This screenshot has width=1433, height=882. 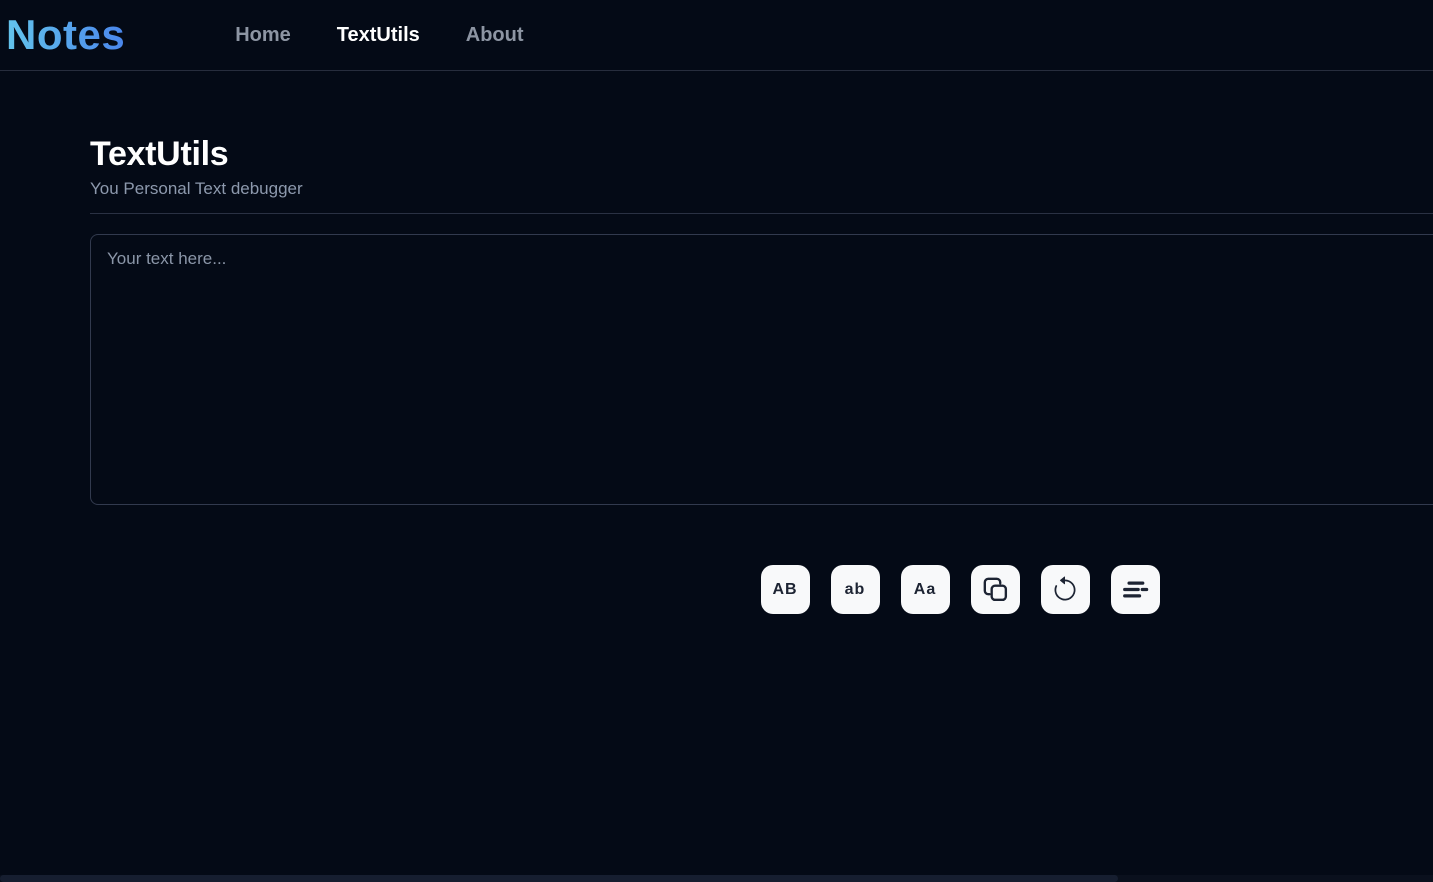 What do you see at coordinates (761, 214) in the screenshot?
I see `divider` at bounding box center [761, 214].